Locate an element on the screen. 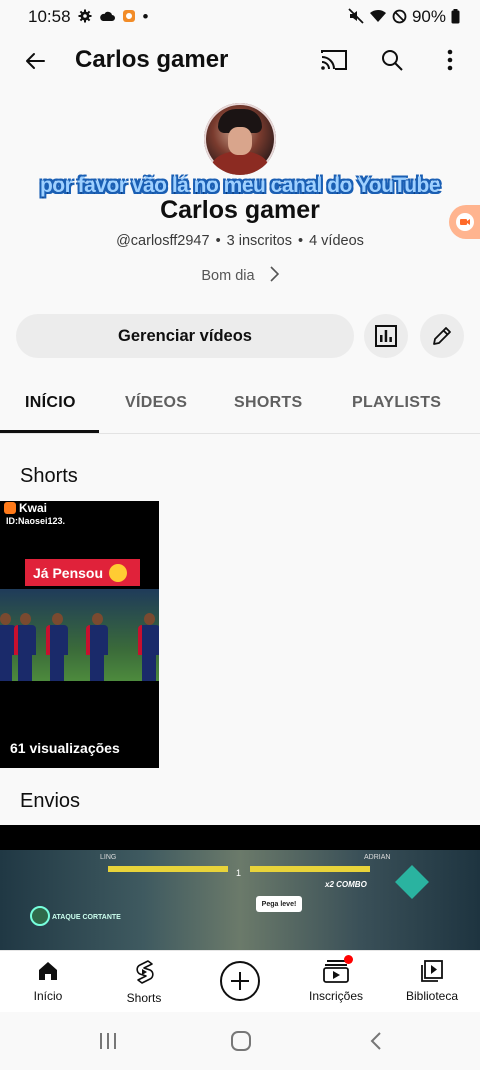 Image resolution: width=480 pixels, height=1070 pixels. tab-active-indicator is located at coordinates (49, 431).